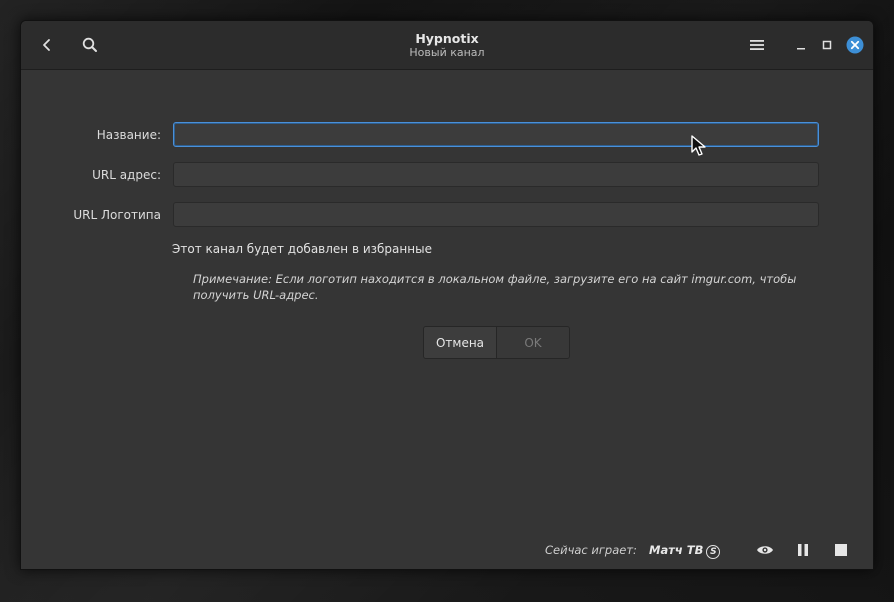 The width and height of the screenshot is (894, 602). I want to click on pause-button, so click(803, 550).